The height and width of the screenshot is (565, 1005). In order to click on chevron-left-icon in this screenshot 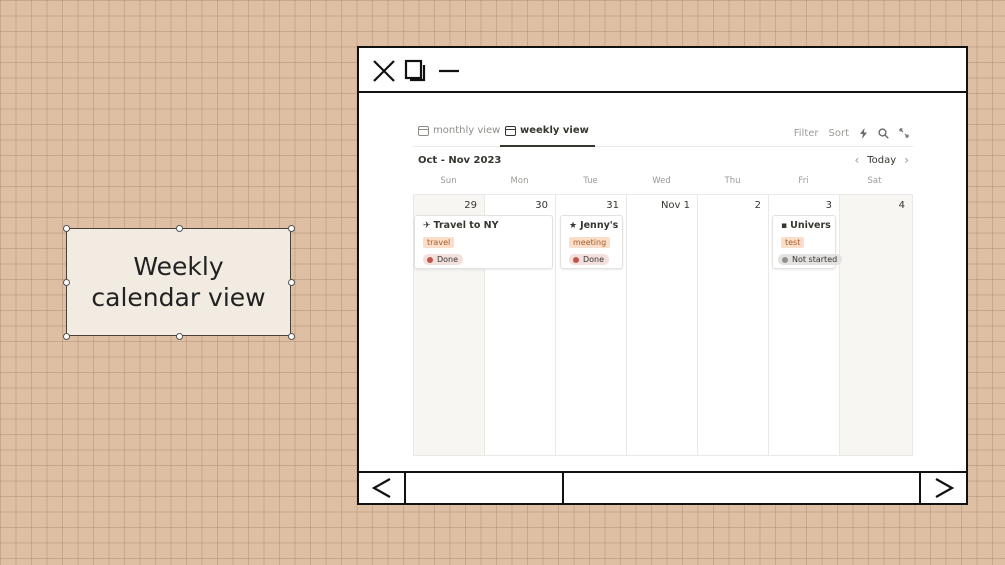, I will do `click(381, 488)`.